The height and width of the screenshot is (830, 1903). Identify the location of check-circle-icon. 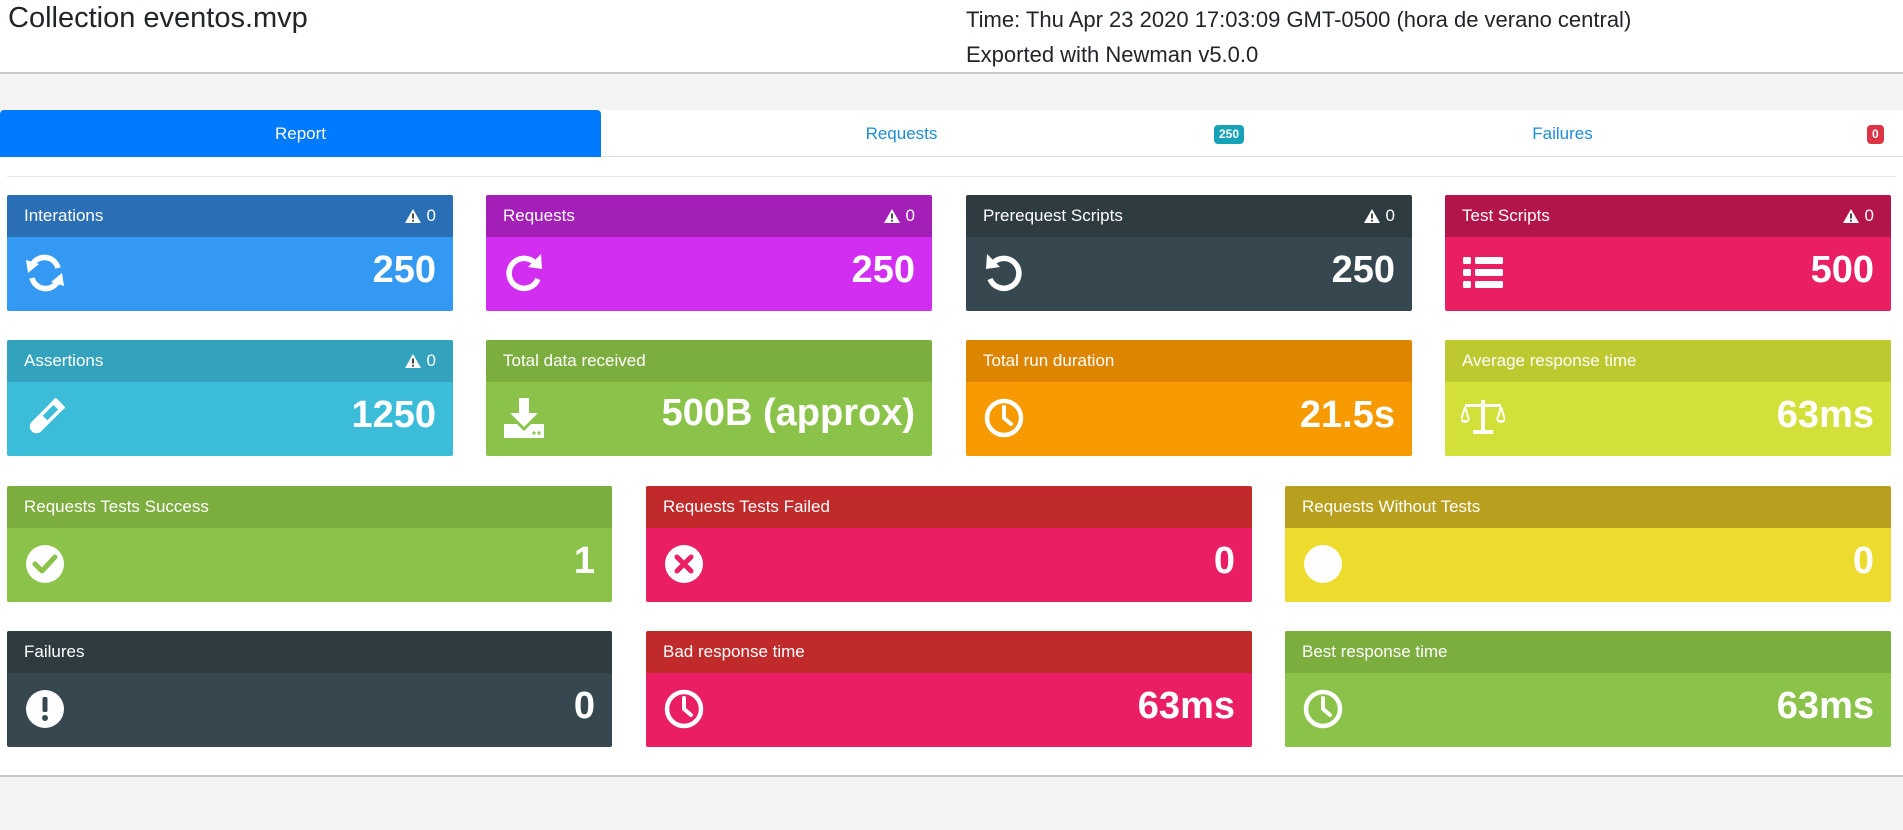
(45, 564).